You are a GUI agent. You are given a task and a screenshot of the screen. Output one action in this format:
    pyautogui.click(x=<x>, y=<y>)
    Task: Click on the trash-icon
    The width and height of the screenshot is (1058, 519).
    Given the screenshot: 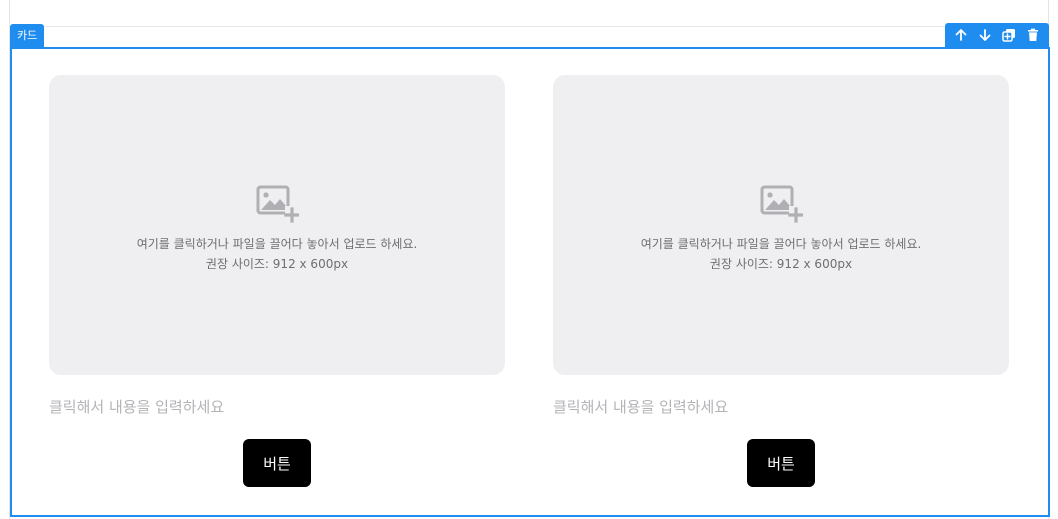 What is the action you would take?
    pyautogui.click(x=1033, y=34)
    